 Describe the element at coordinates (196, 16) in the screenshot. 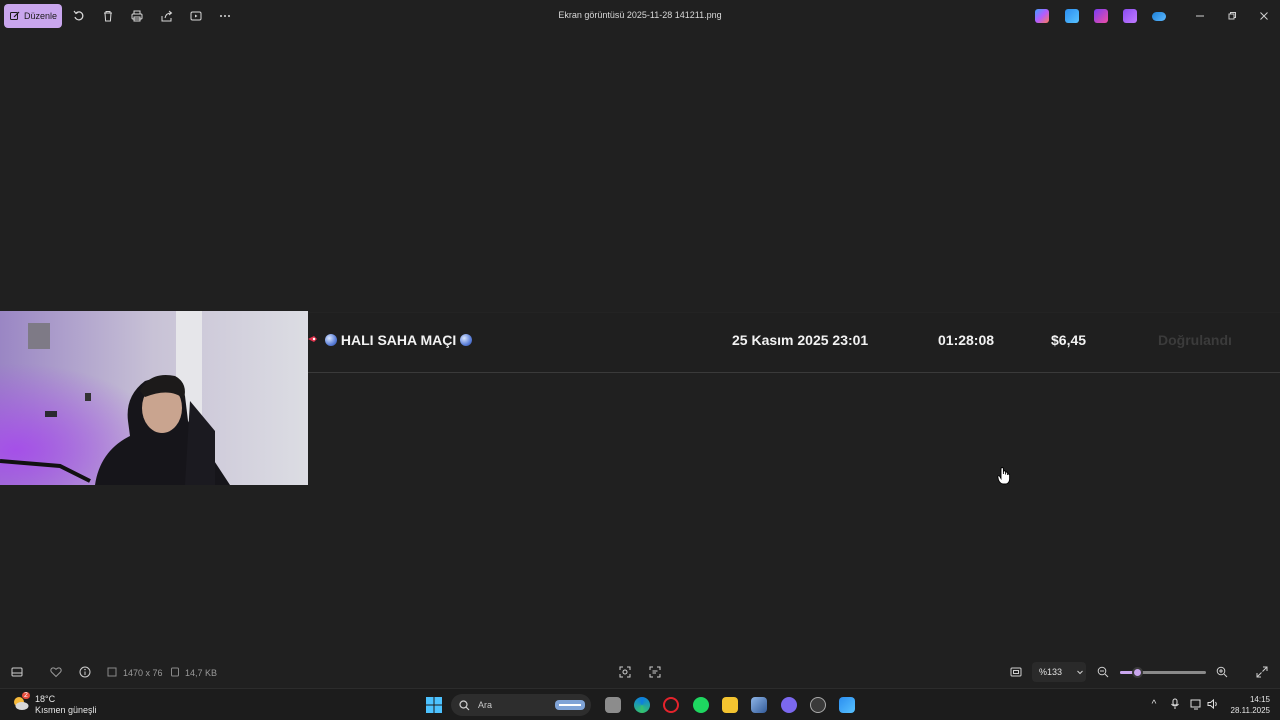

I see `slideshow-icon` at that location.